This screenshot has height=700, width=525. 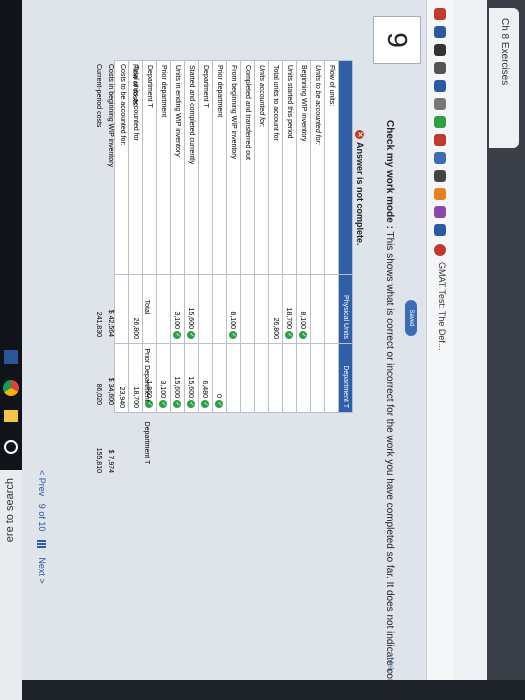 I want to click on folder-icon, so click(x=11, y=416).